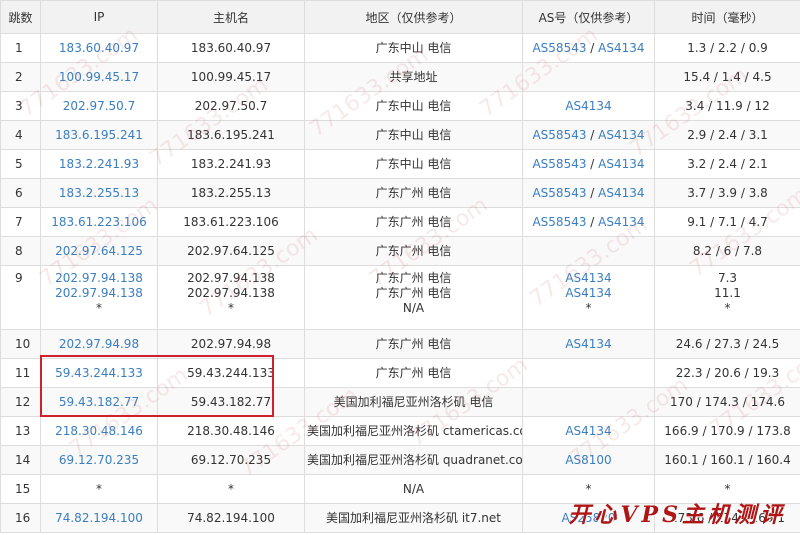  What do you see at coordinates (99, 222) in the screenshot?
I see `ip-link: 183.61.223.106` at bounding box center [99, 222].